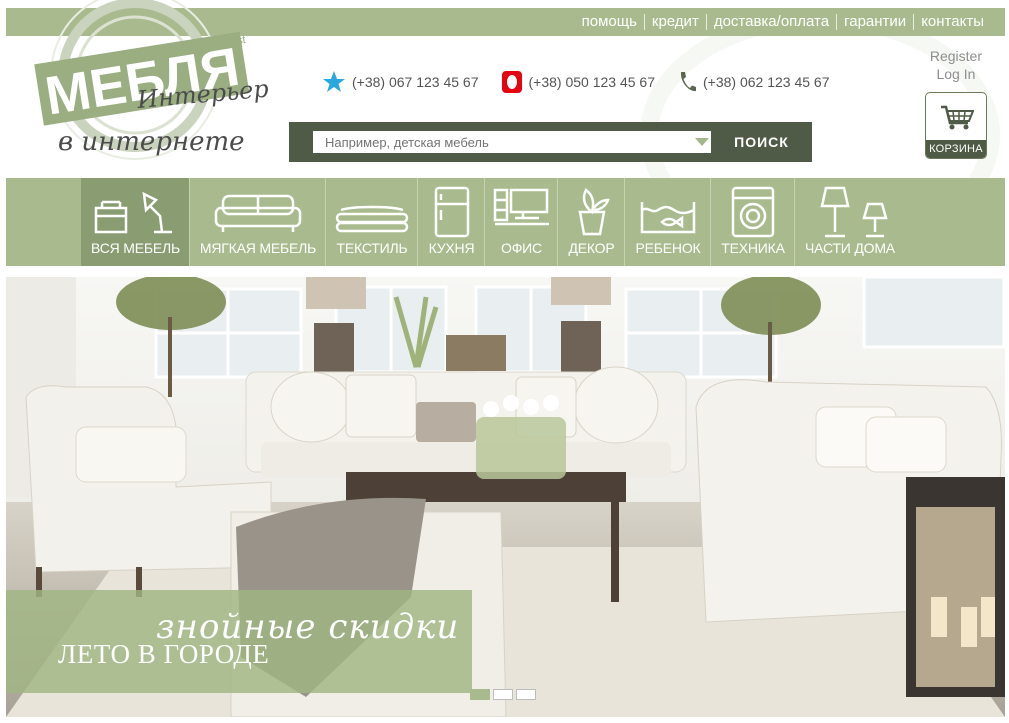 This screenshot has width=1009, height=723. Describe the element at coordinates (164, 654) in the screenshot. I see `promo-title: ЛЕТО В ГОРОДЕ` at that location.